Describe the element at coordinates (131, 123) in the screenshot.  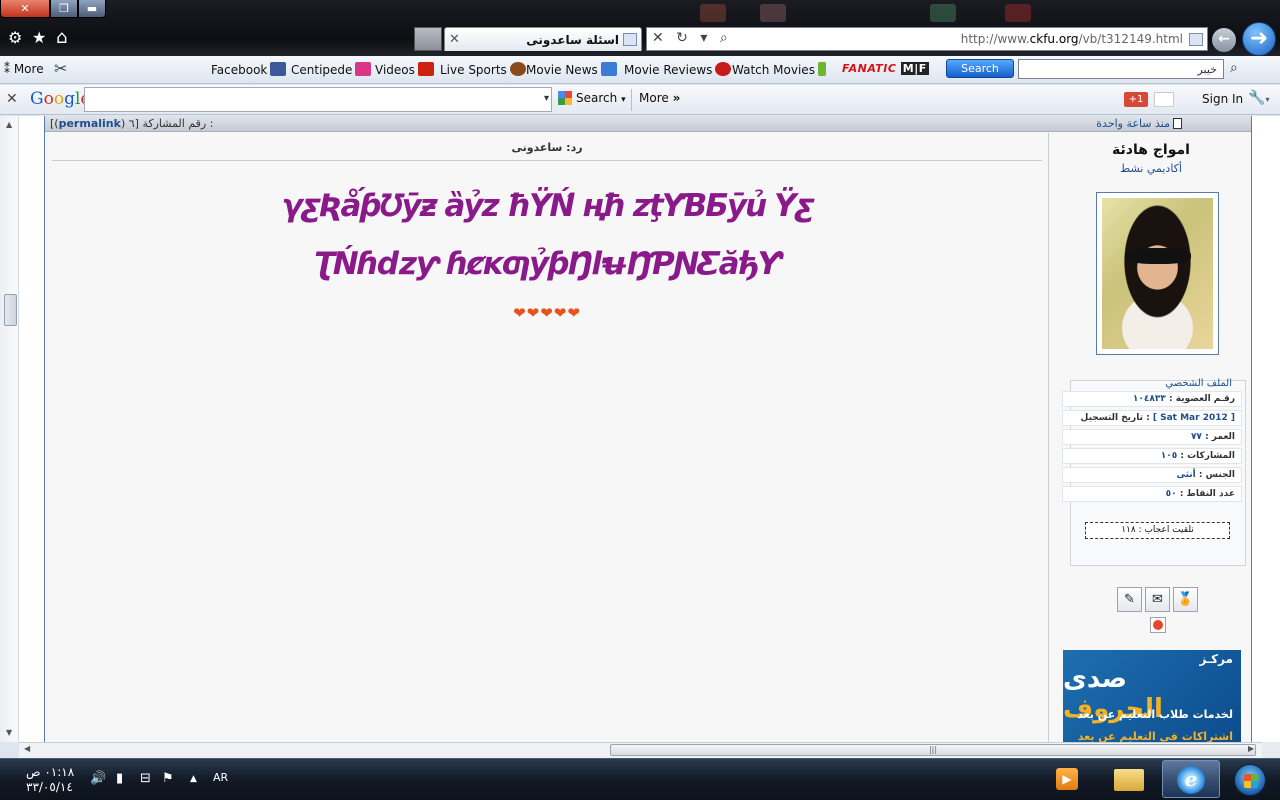
I see `permalink: [(permalink) ٦] رقم المشاركة :` at that location.